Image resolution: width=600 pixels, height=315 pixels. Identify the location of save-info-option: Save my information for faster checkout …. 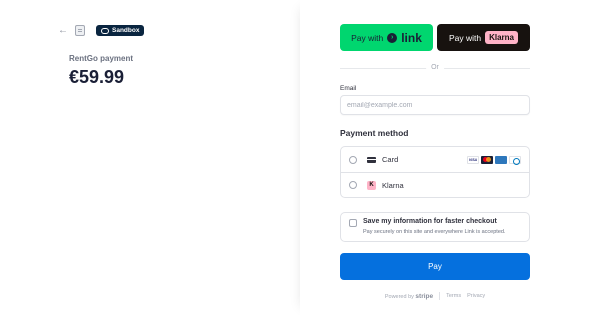
(435, 227).